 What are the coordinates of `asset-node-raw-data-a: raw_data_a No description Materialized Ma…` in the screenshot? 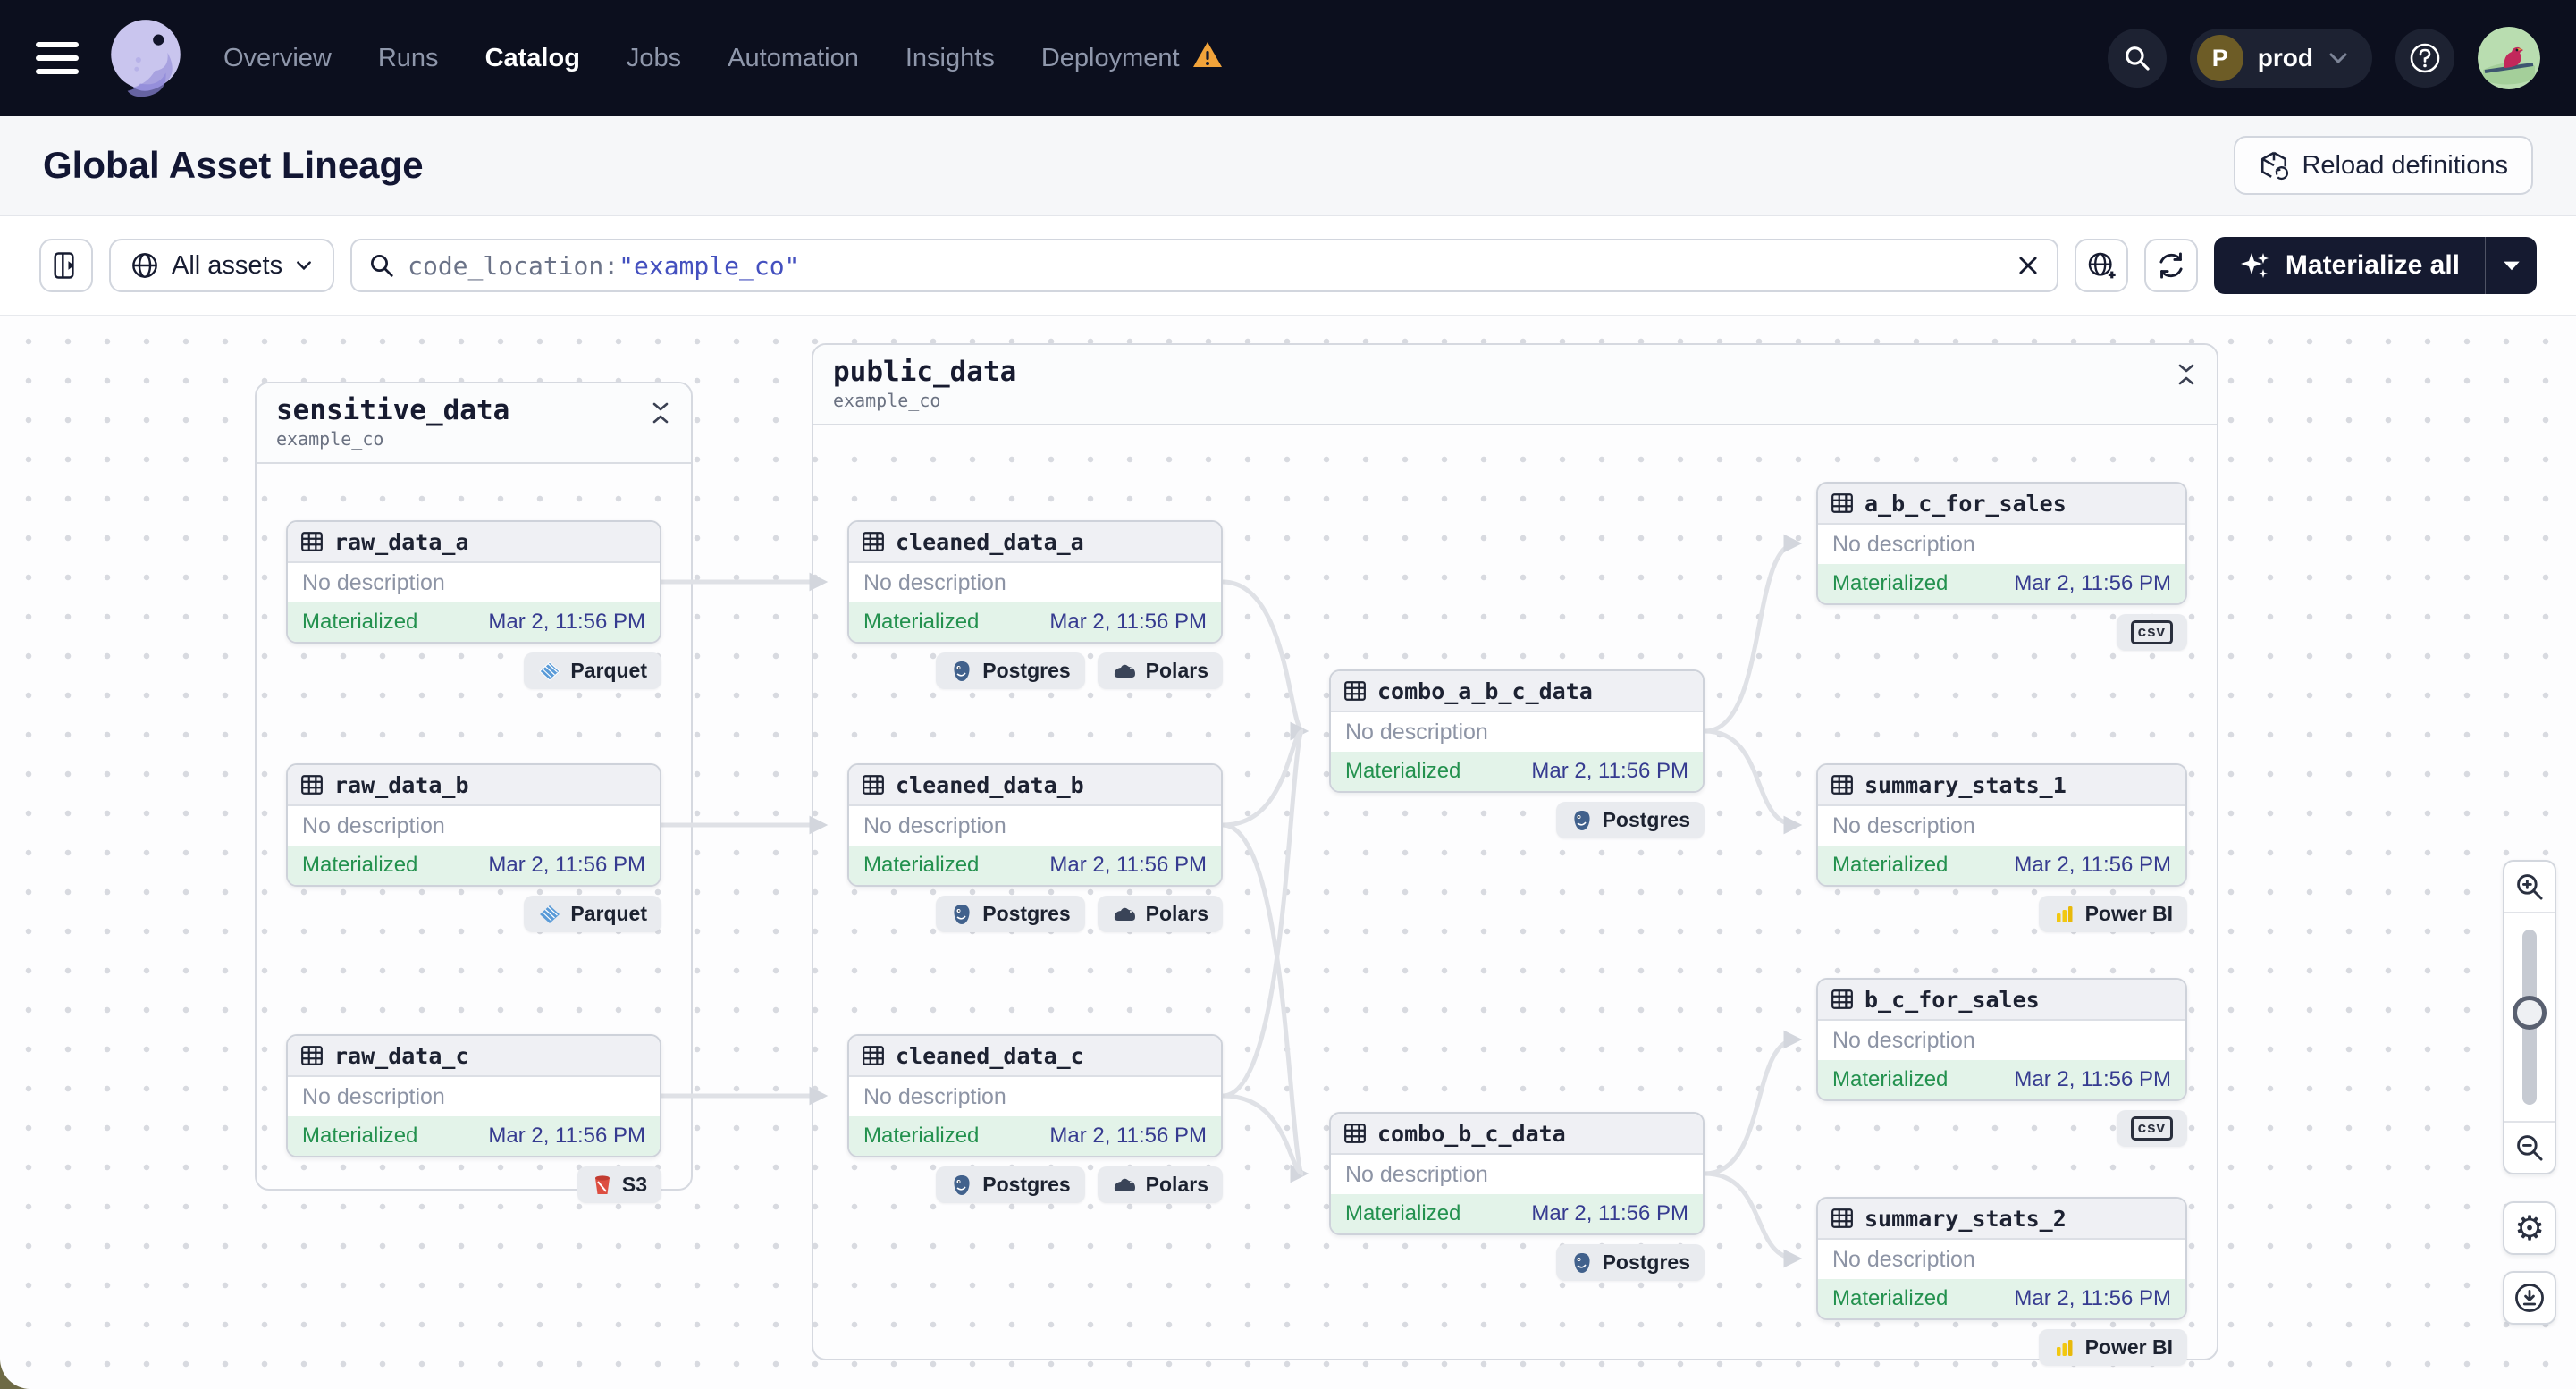 It's located at (474, 582).